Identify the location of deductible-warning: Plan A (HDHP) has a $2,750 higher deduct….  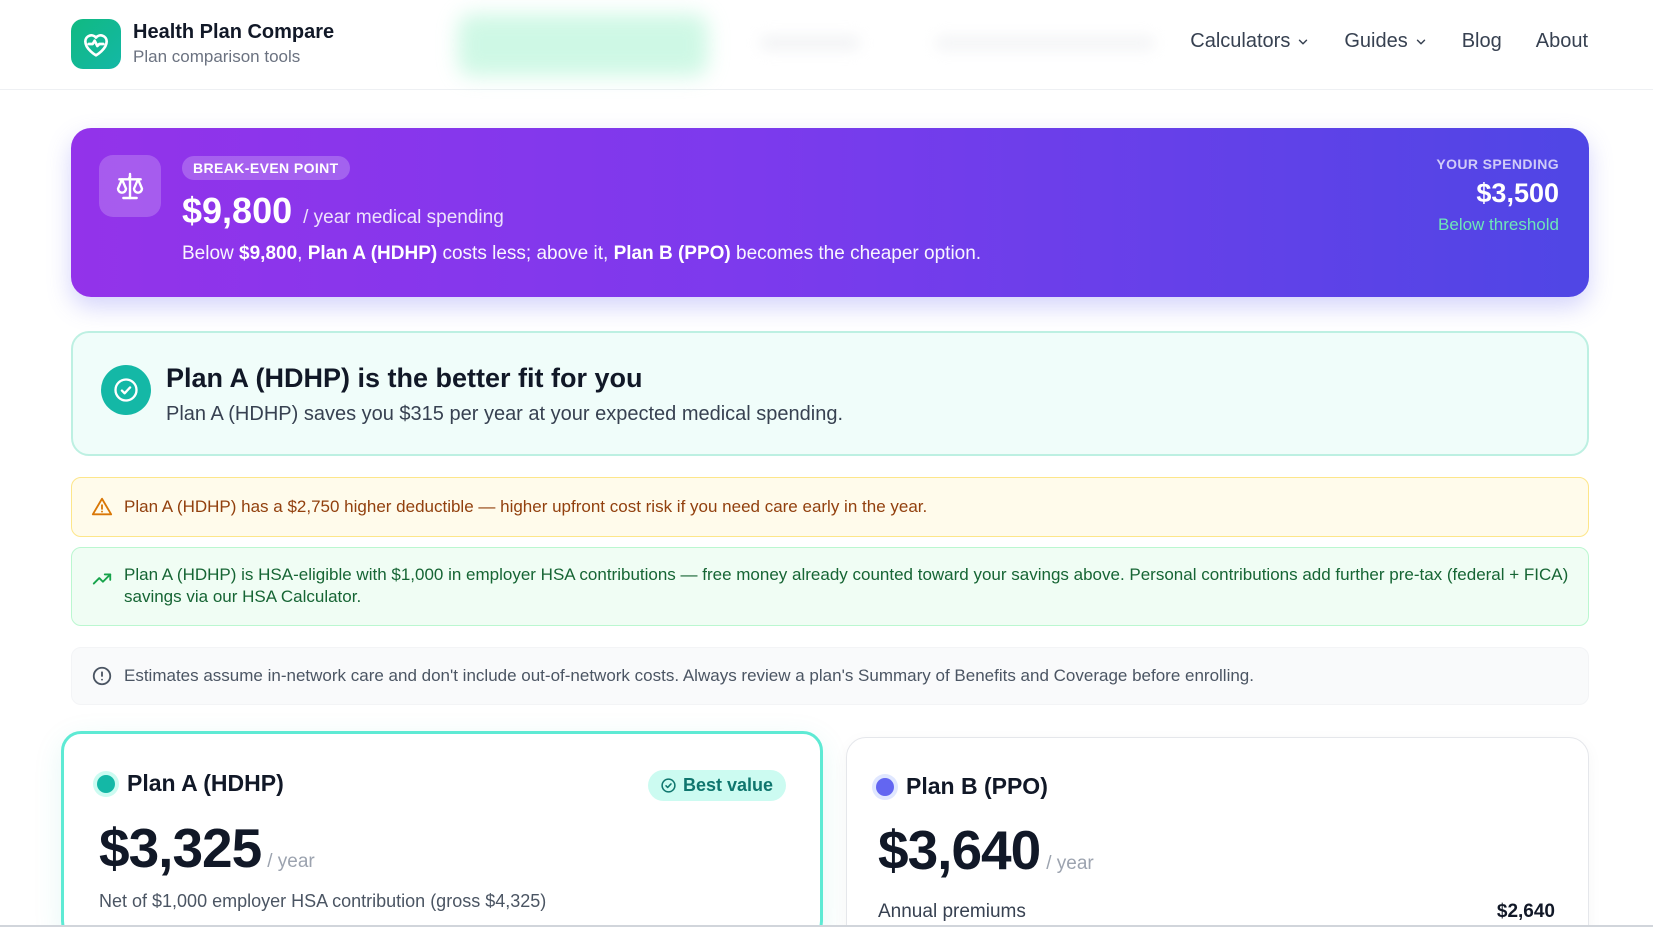
(830, 507).